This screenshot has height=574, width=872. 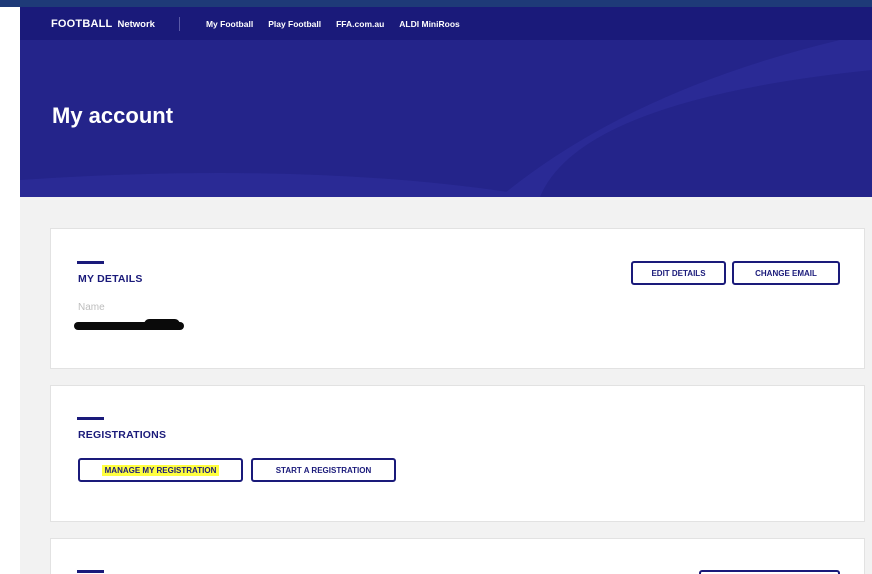 What do you see at coordinates (429, 24) in the screenshot?
I see `nav-link-aldi-miniroos: ALDI MiniRoos` at bounding box center [429, 24].